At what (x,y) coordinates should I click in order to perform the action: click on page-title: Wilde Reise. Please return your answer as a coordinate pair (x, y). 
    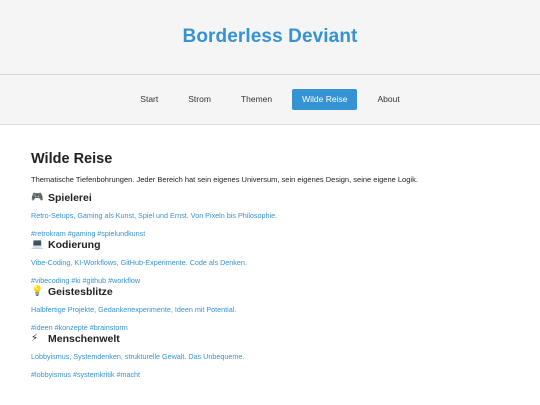
    Looking at the image, I should click on (72, 159).